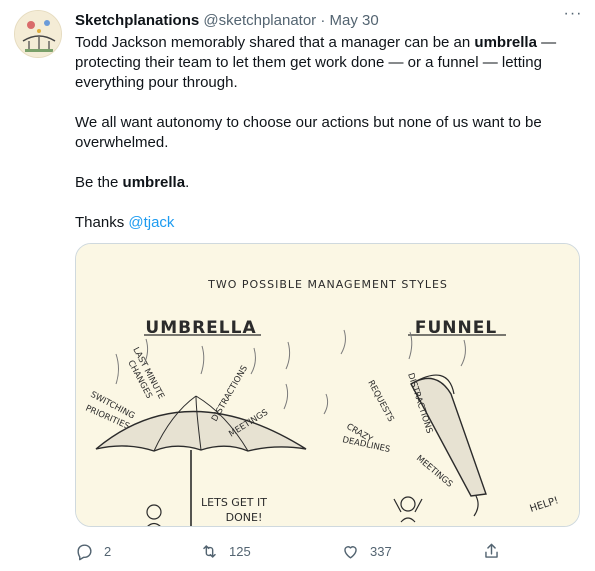 Image resolution: width=595 pixels, height=571 pixels. What do you see at coordinates (327, 551) in the screenshot?
I see `tweet-actions: 2 125 337` at bounding box center [327, 551].